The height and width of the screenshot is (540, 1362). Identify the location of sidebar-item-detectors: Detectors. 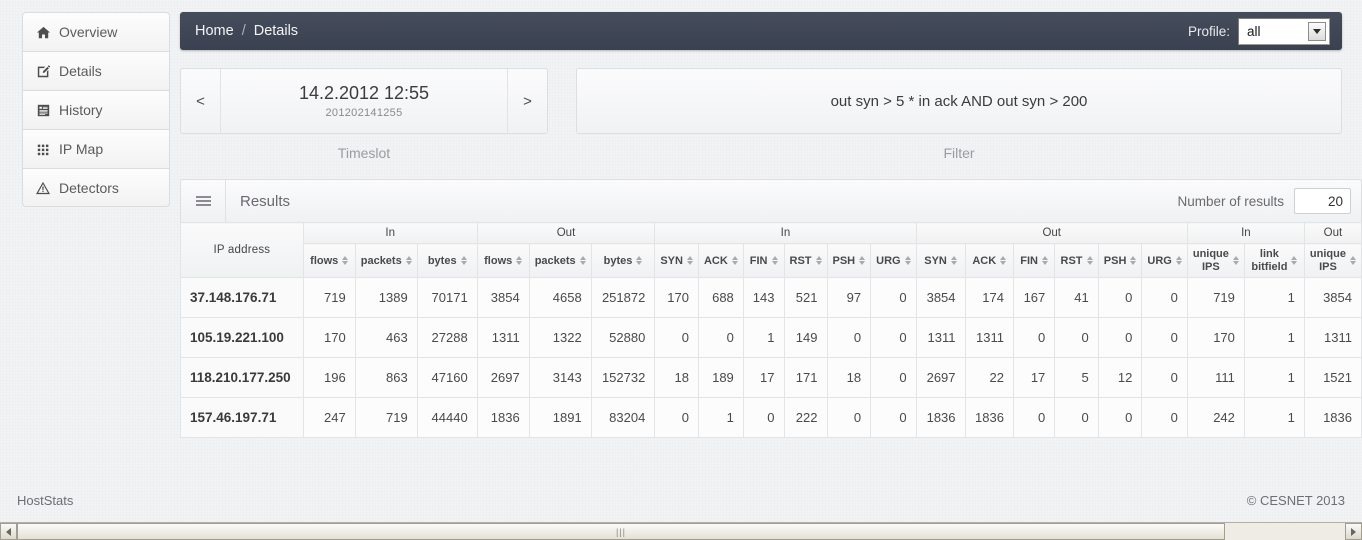
(96, 187).